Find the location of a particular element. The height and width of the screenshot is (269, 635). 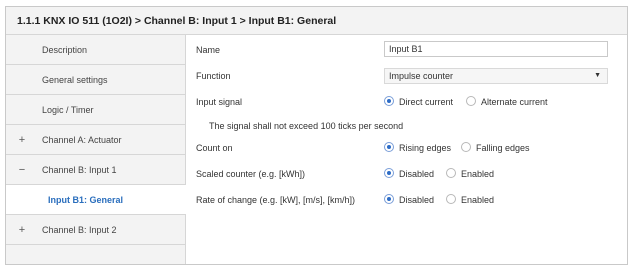

sidebar-item-channel-a-actuator: + Channel A: Actuator is located at coordinates (95, 140).